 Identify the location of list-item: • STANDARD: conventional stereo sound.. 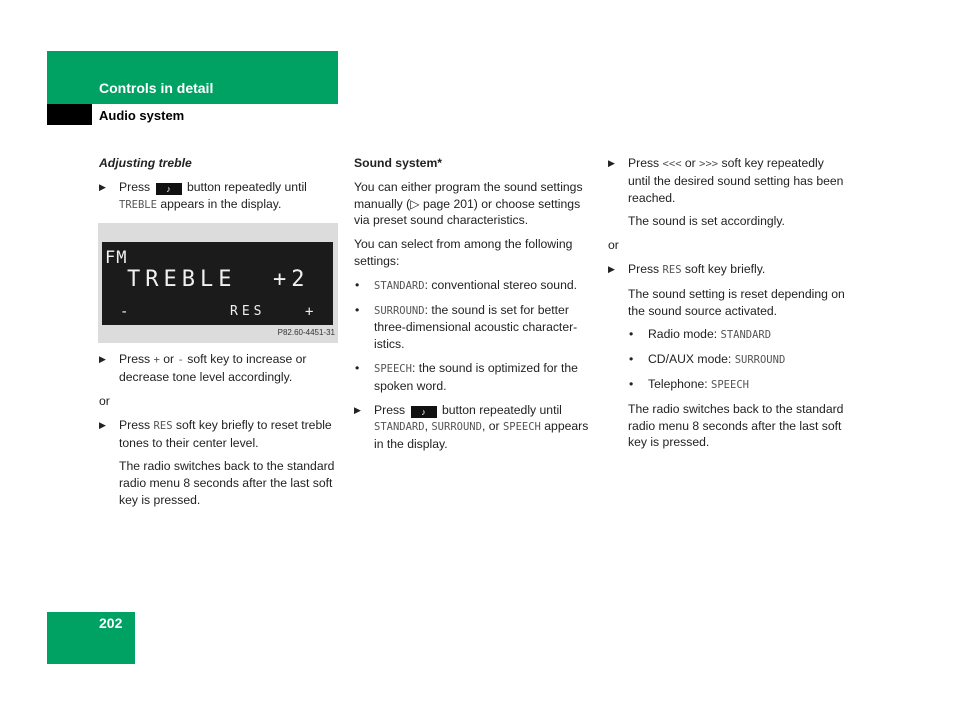
(466, 284).